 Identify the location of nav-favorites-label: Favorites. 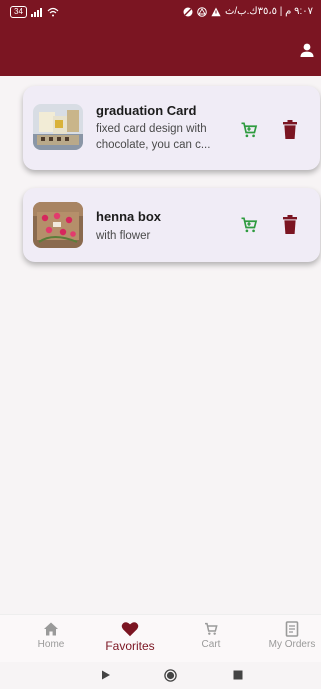
(130, 646).